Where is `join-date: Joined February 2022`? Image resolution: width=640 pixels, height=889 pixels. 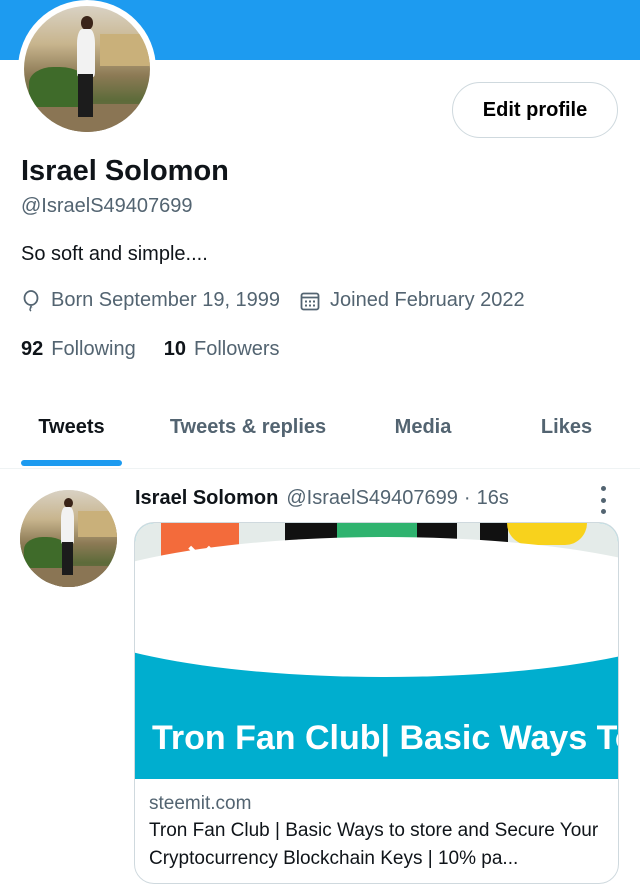 join-date: Joined February 2022 is located at coordinates (412, 300).